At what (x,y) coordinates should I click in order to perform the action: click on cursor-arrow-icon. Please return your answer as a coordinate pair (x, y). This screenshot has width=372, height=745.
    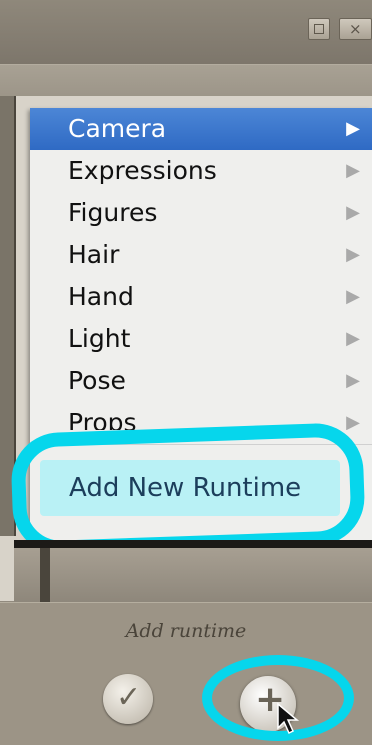
    Looking at the image, I should click on (288, 718).